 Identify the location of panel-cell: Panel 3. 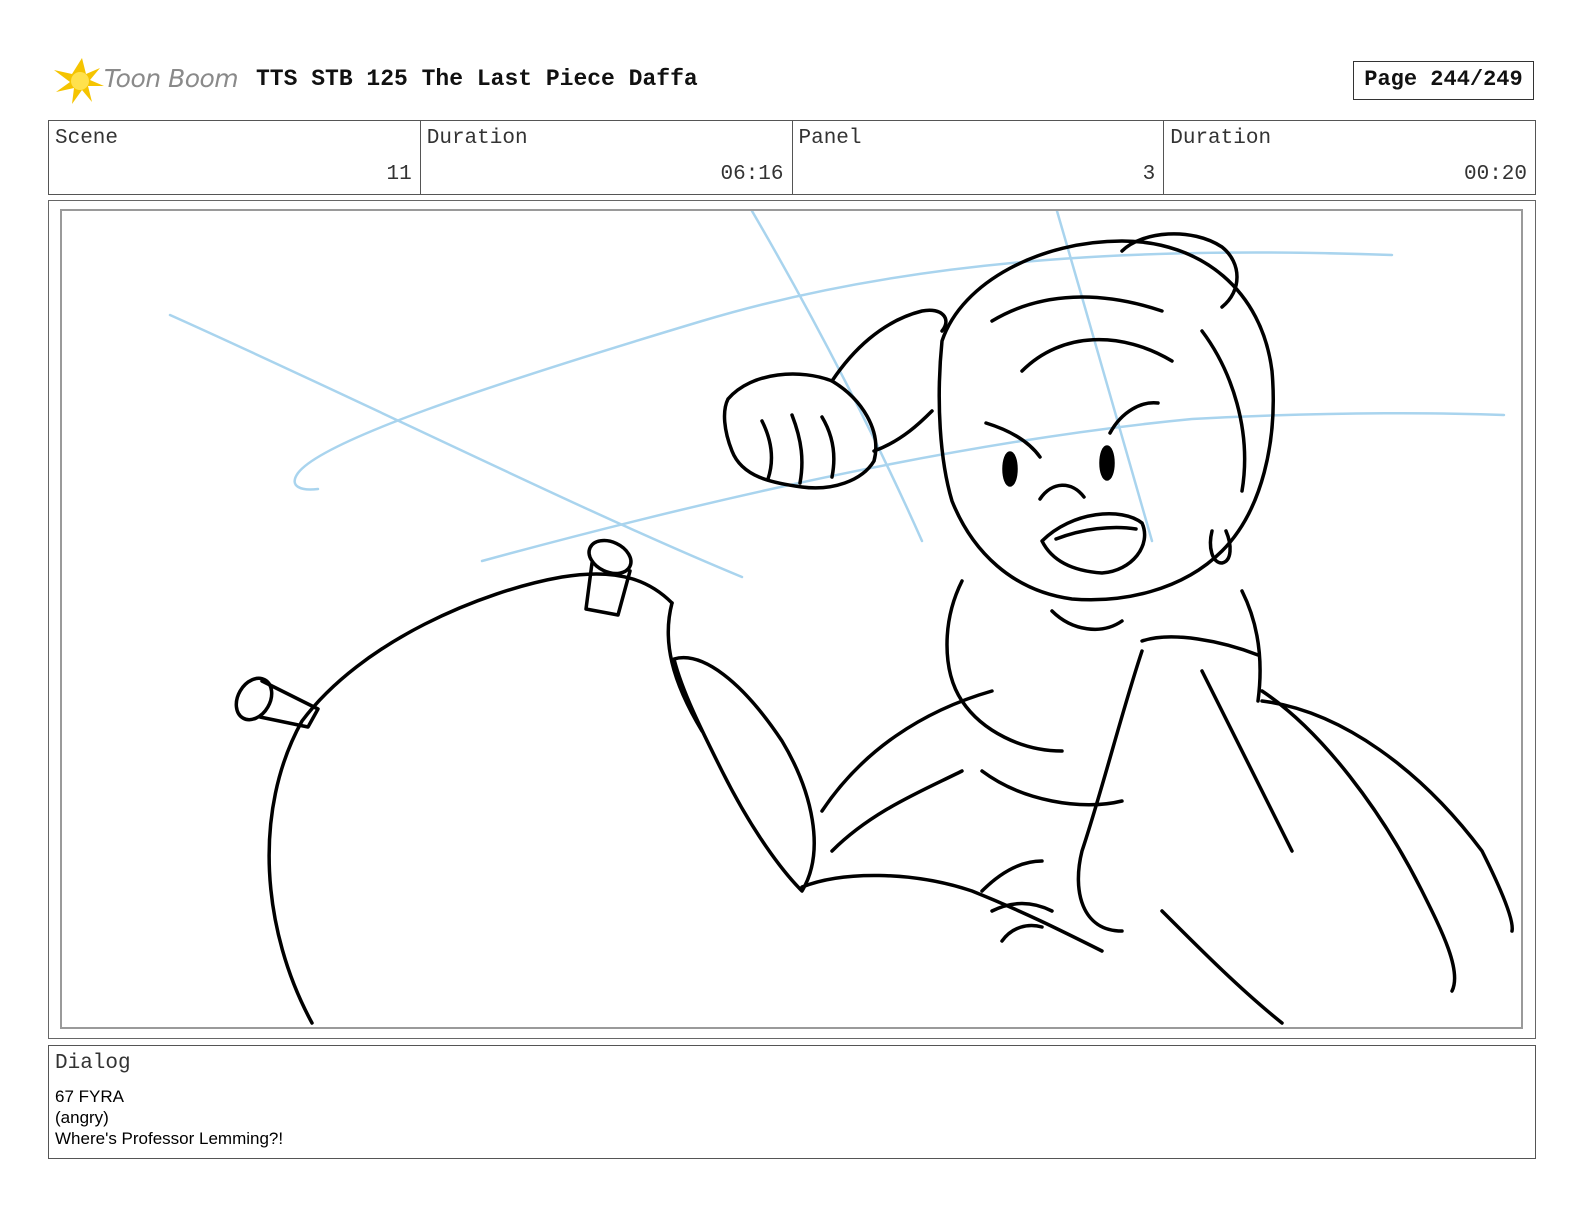
(979, 157).